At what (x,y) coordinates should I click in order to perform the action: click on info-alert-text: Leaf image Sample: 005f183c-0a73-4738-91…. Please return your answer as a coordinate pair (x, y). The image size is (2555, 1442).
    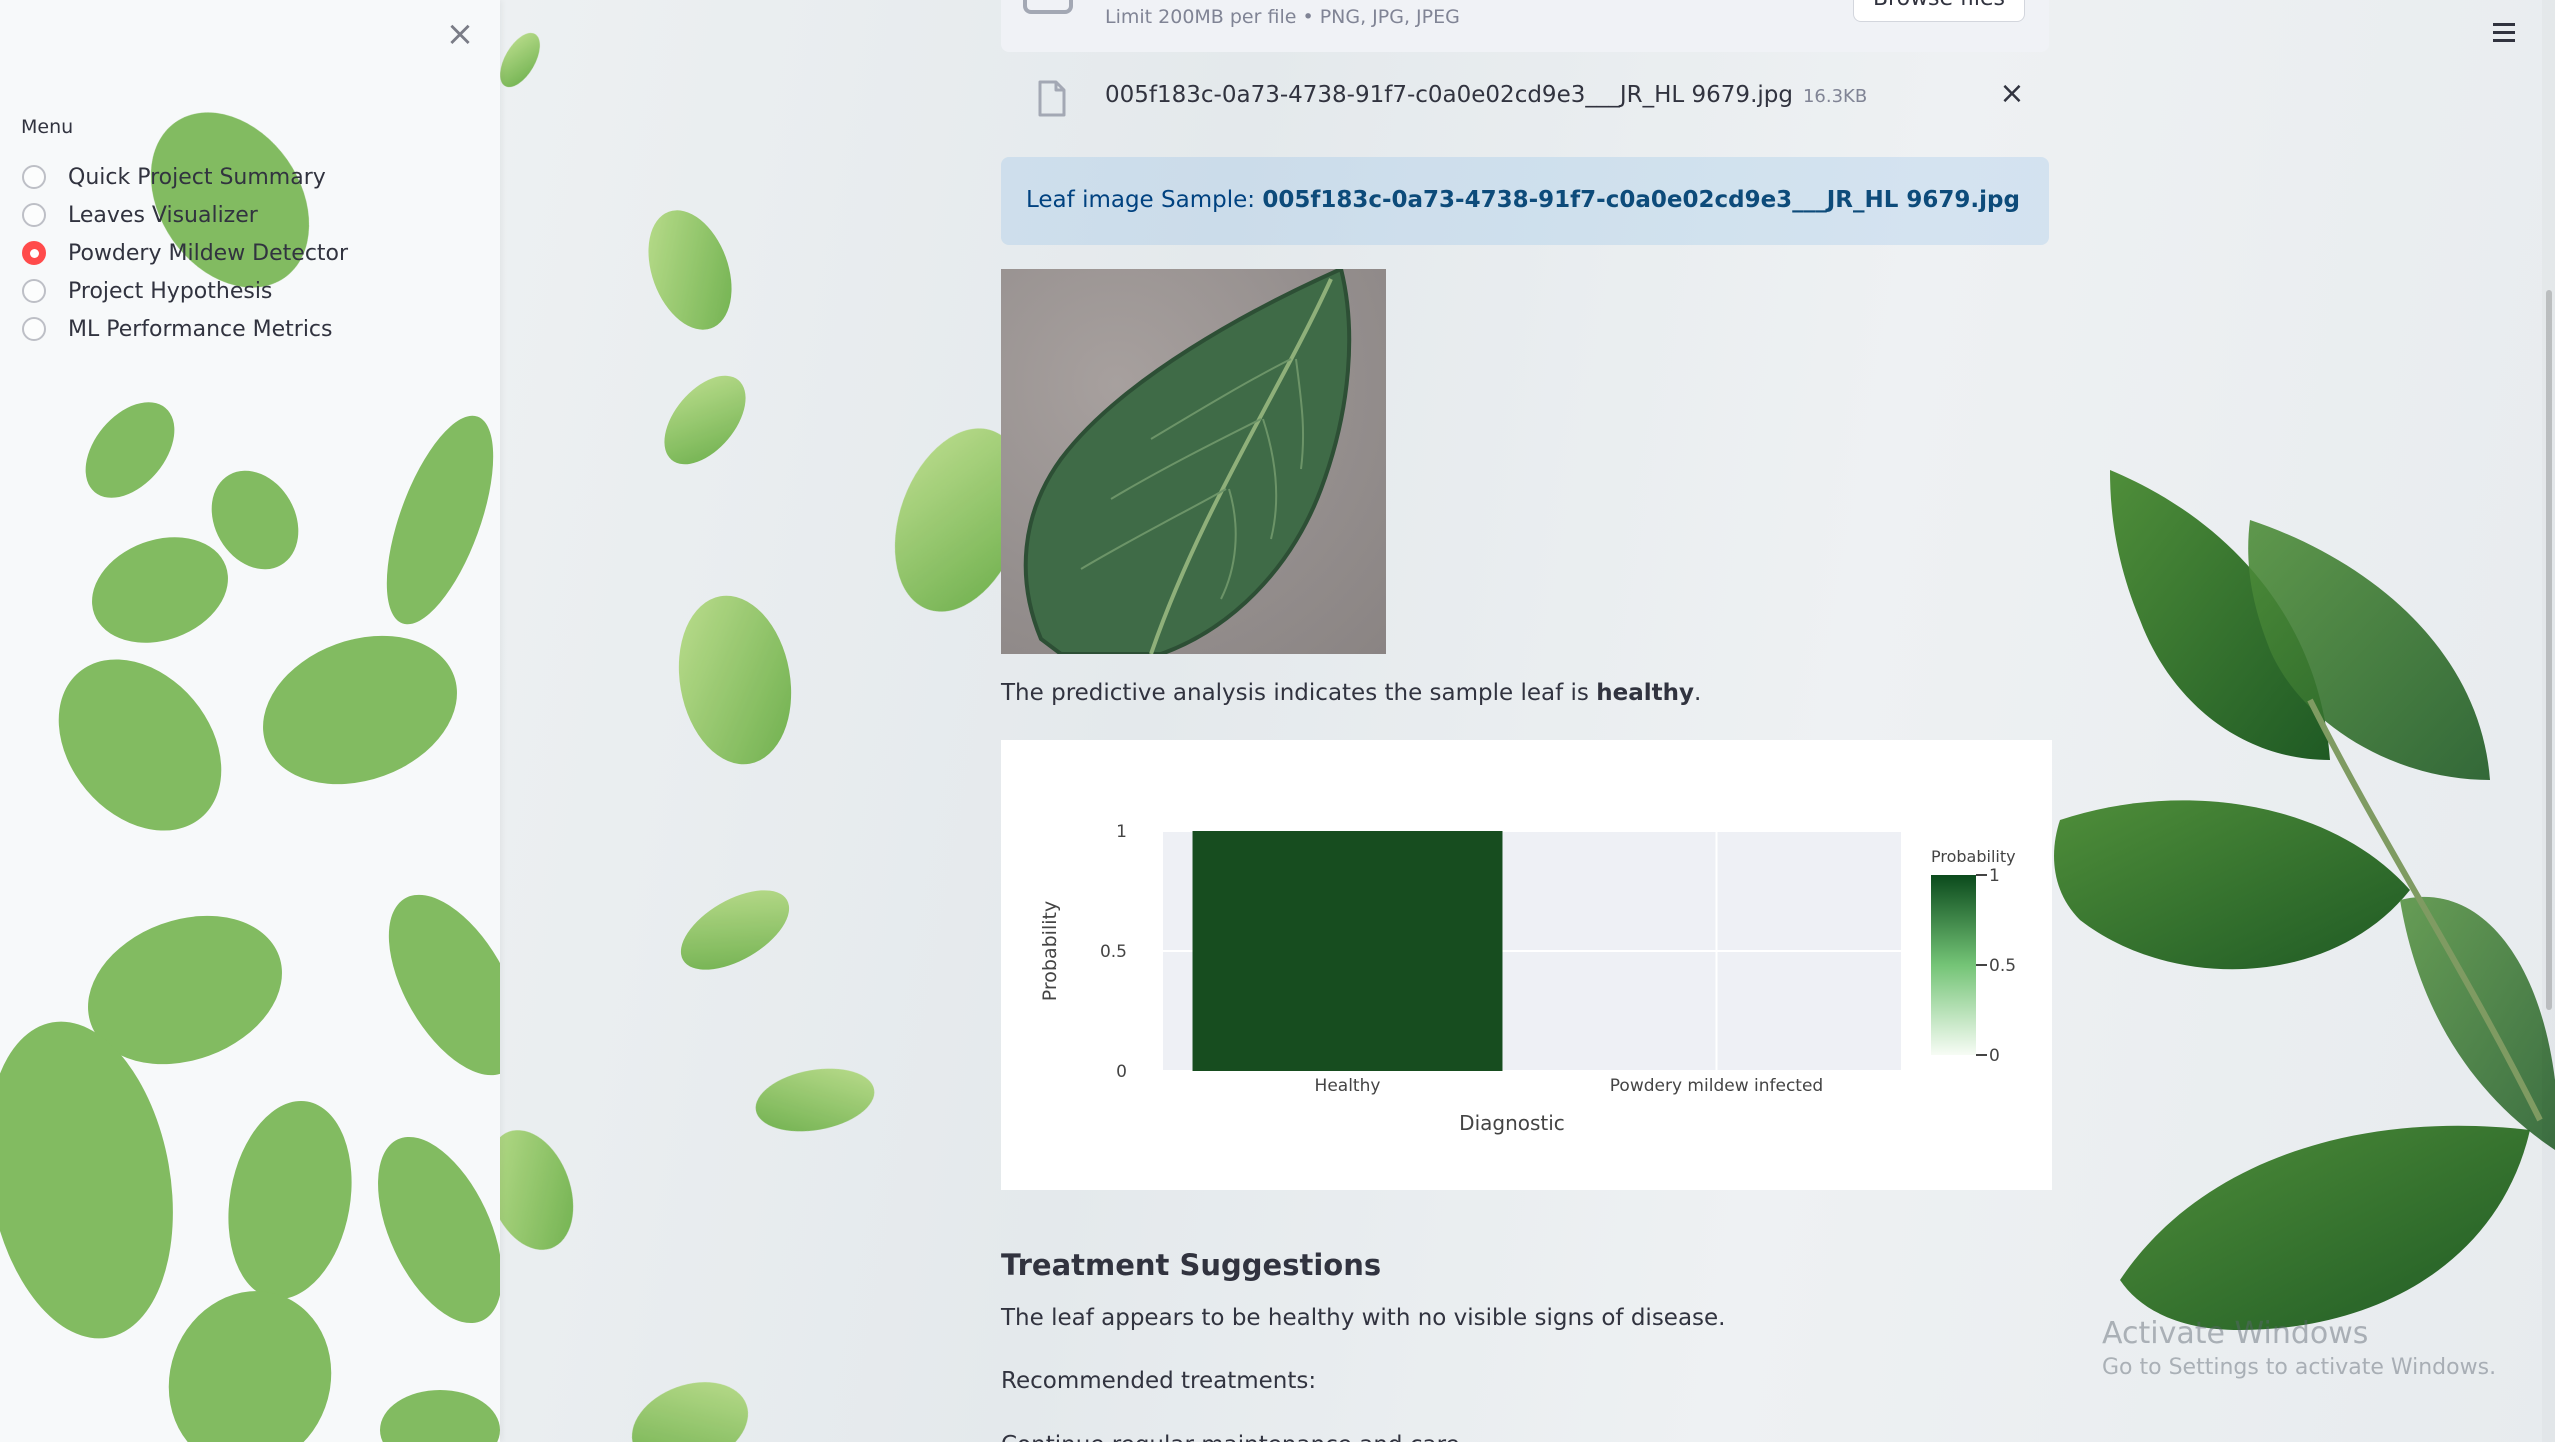
    Looking at the image, I should click on (1523, 200).